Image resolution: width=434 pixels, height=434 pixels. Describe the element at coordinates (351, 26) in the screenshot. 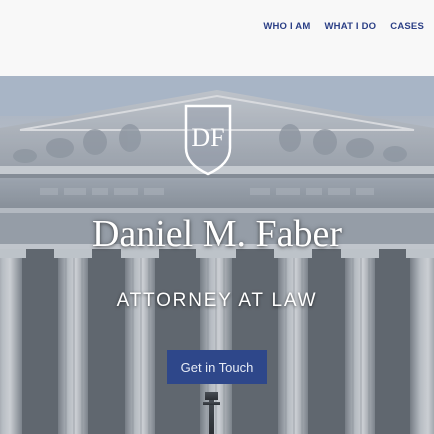

I see `nav-link-what-i-do: WHAT I DO` at that location.